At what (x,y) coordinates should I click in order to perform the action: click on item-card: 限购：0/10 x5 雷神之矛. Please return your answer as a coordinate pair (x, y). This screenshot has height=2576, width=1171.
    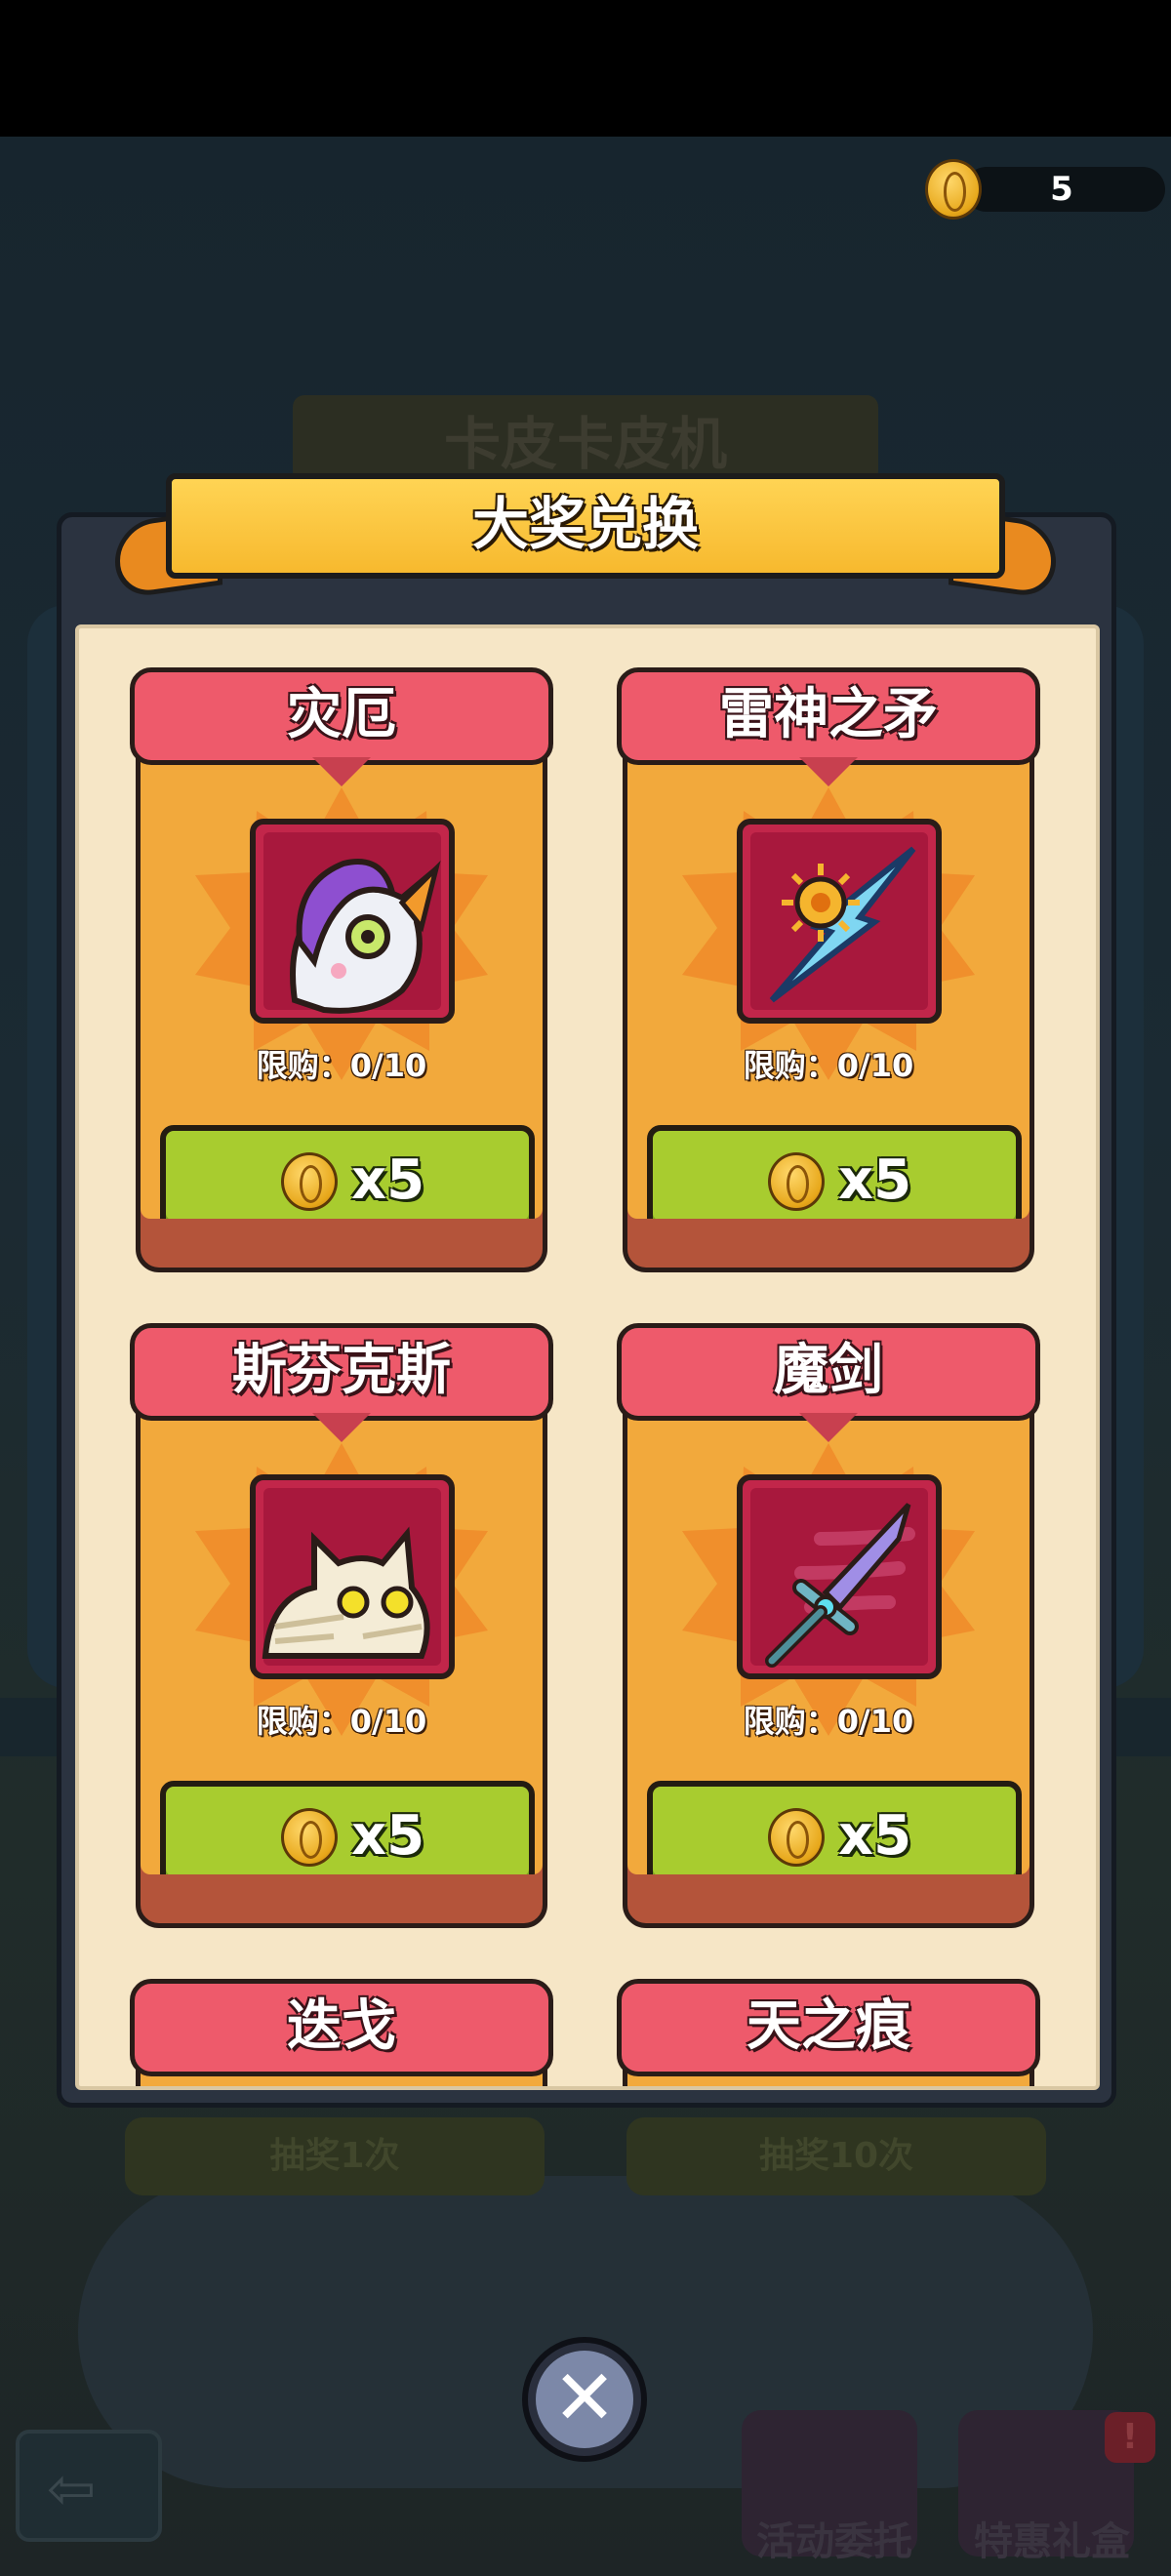
    Looking at the image, I should click on (828, 969).